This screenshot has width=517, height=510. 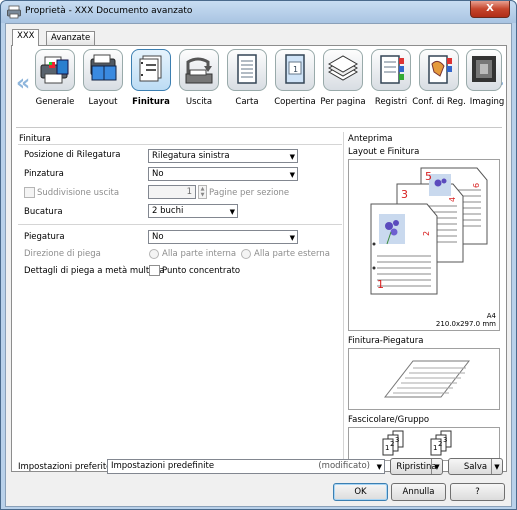 What do you see at coordinates (487, 102) in the screenshot?
I see `ribbon-label: Imaging` at bounding box center [487, 102].